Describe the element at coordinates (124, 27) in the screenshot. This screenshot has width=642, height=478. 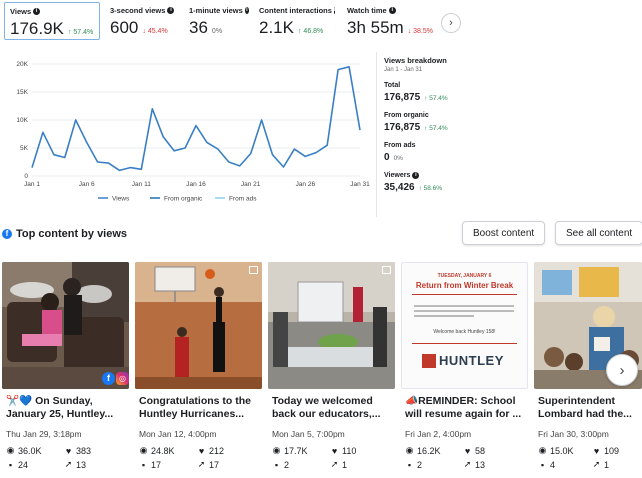
I see `metric-value: 600` at that location.